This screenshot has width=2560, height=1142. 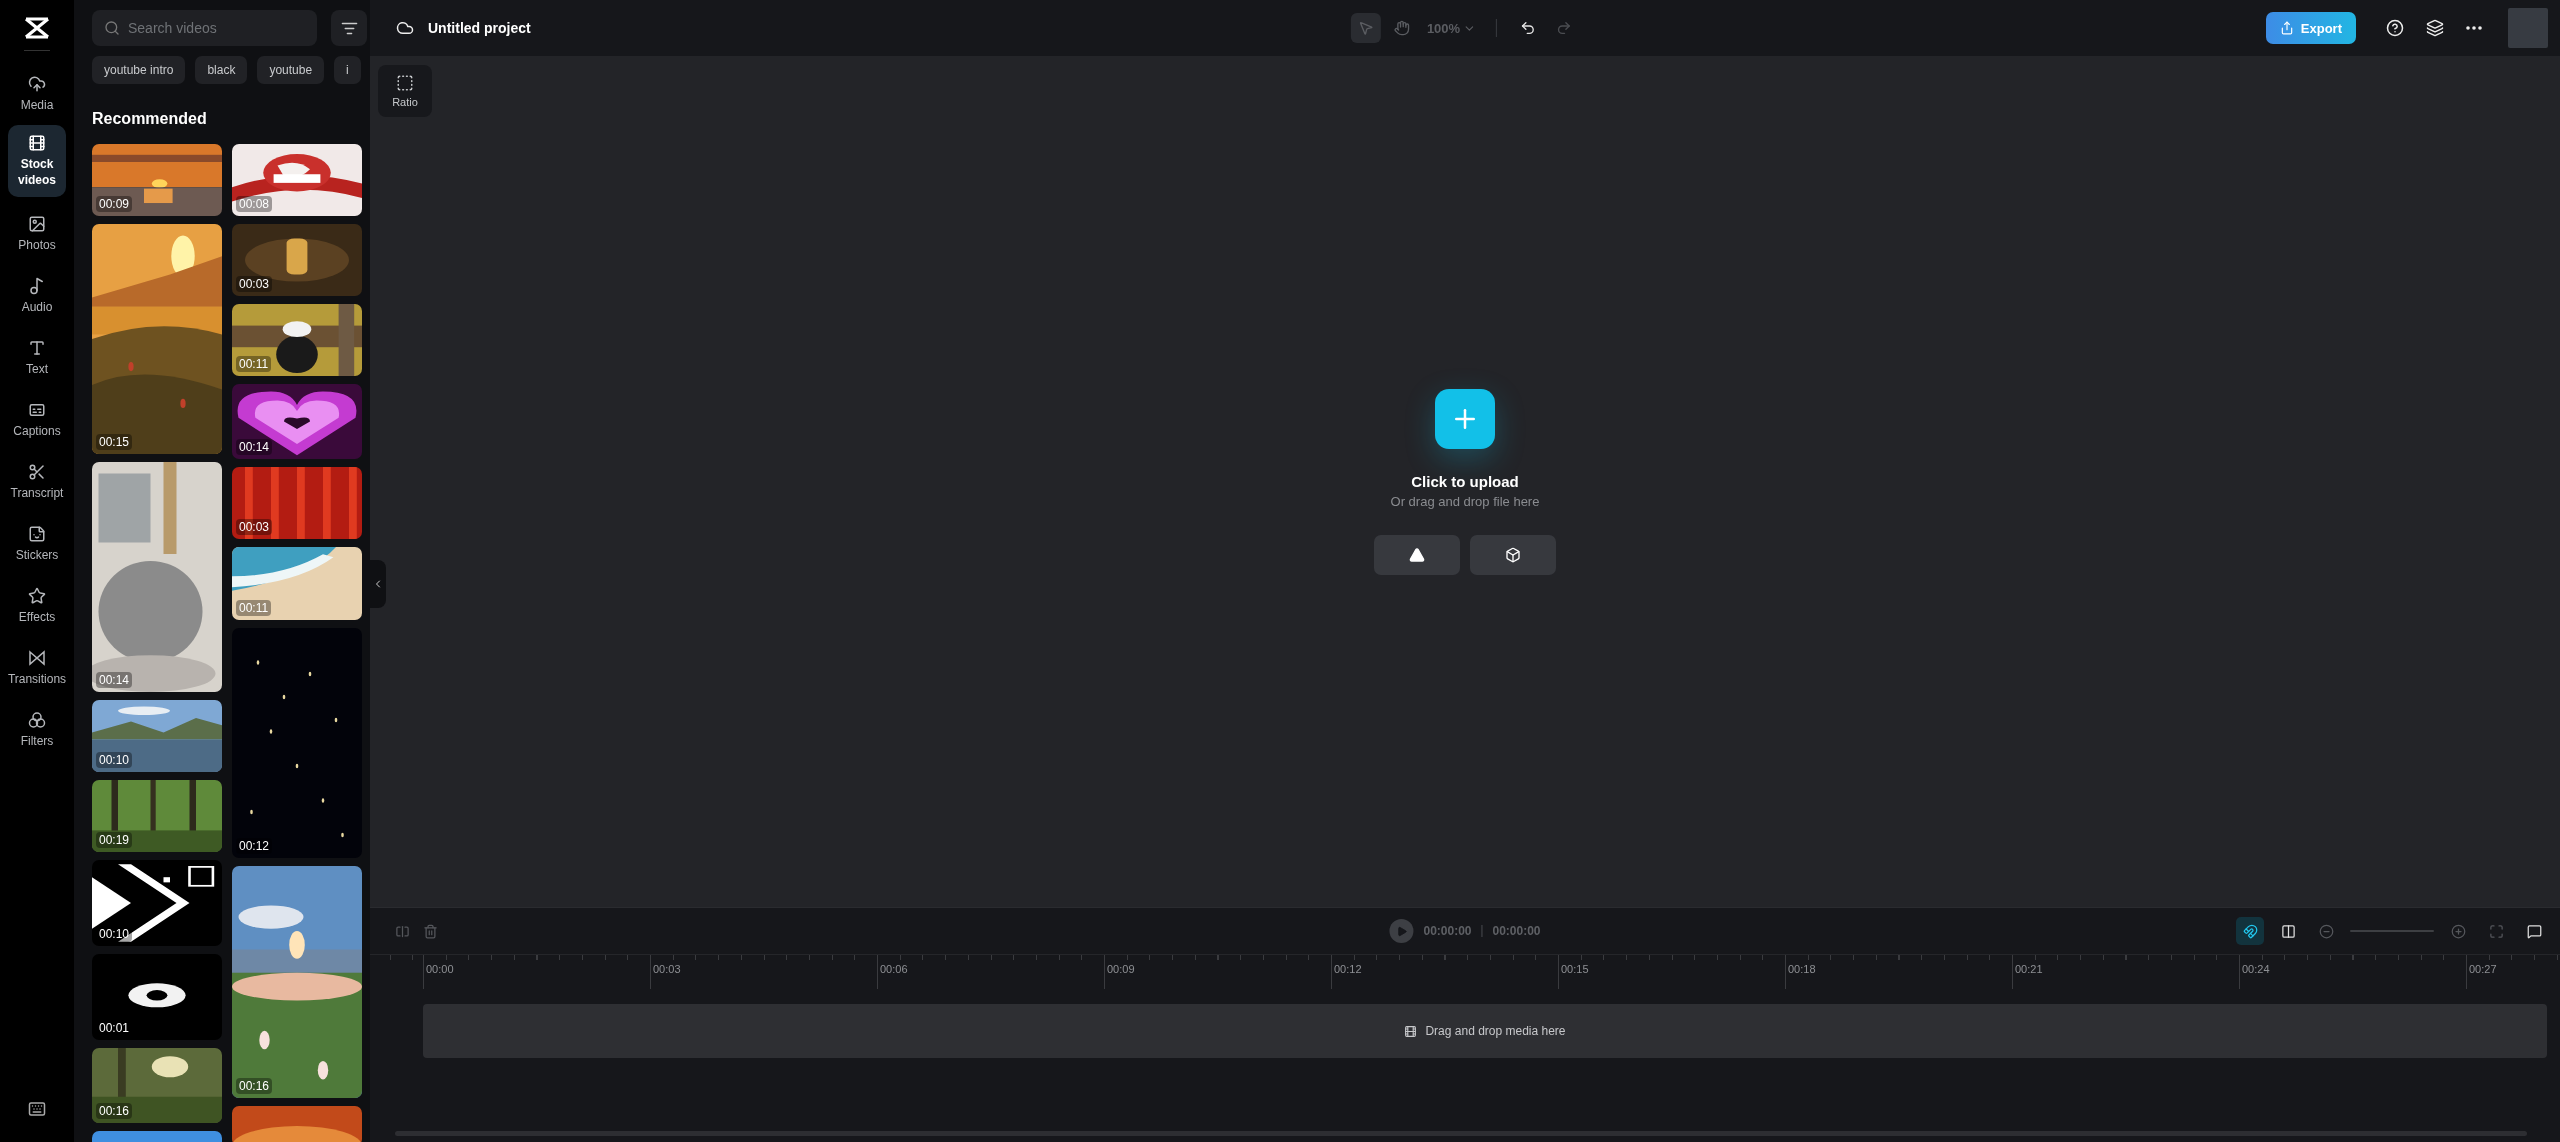 I want to click on nav-item: Filters, so click(x=37, y=730).